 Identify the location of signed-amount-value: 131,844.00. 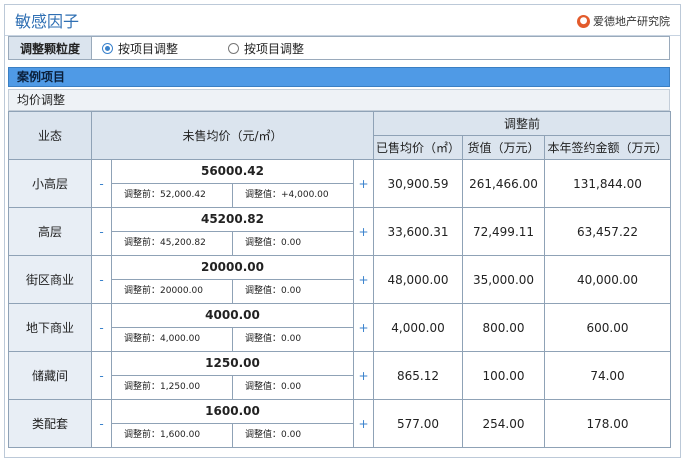
(607, 183).